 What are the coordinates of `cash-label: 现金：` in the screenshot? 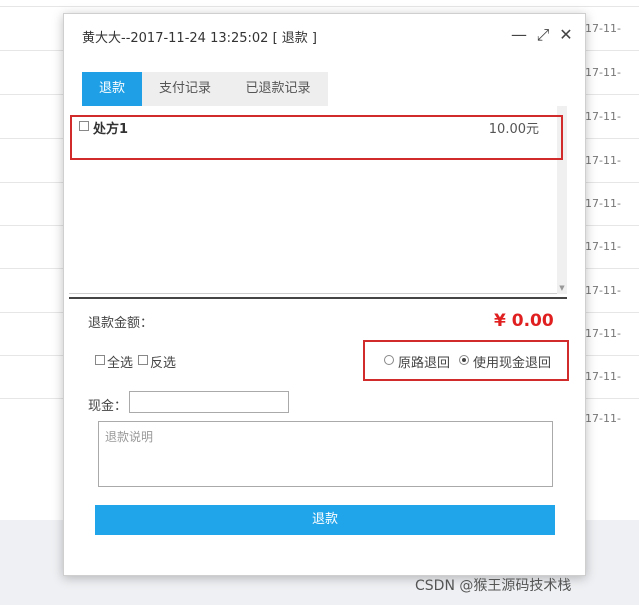 It's located at (108, 406).